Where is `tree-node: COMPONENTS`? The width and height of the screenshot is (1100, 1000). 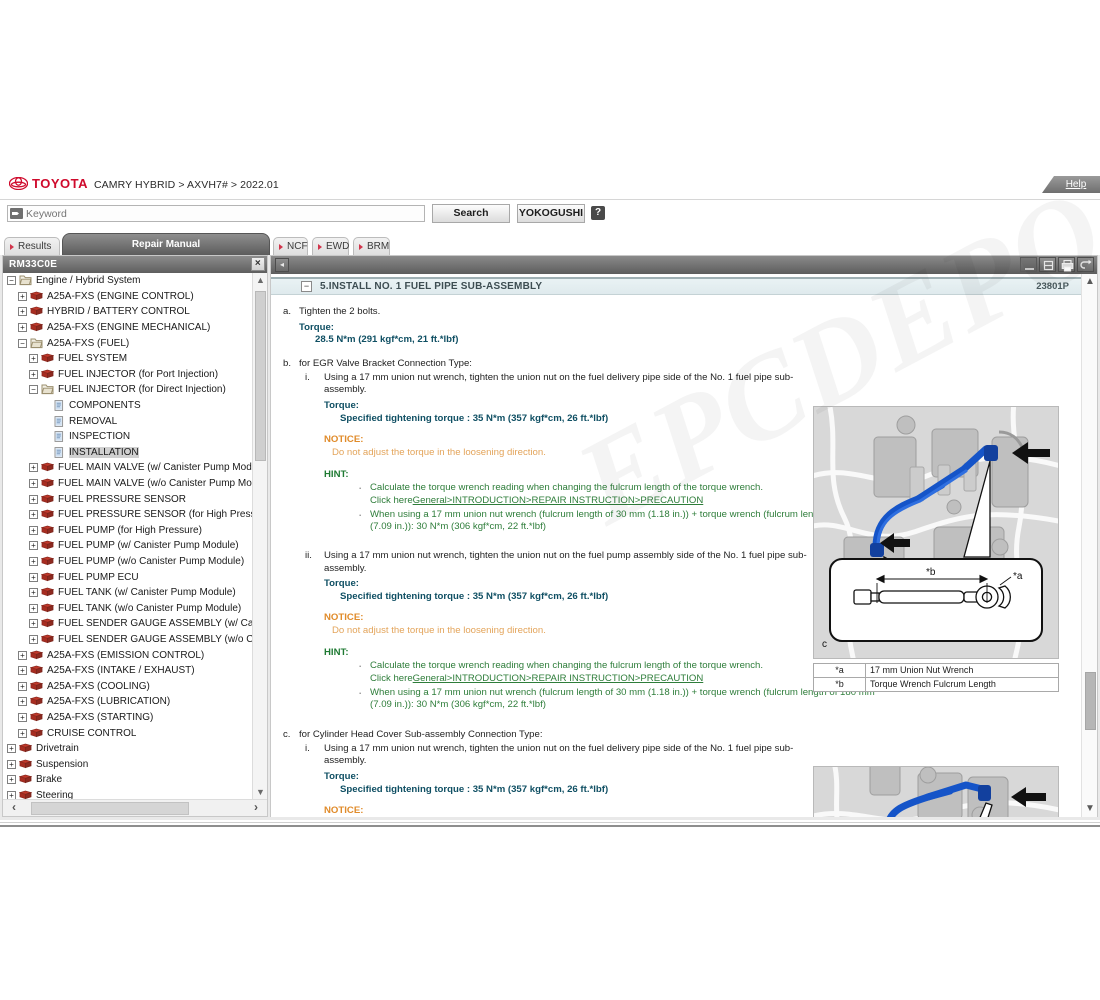 tree-node: COMPONENTS is located at coordinates (135, 406).